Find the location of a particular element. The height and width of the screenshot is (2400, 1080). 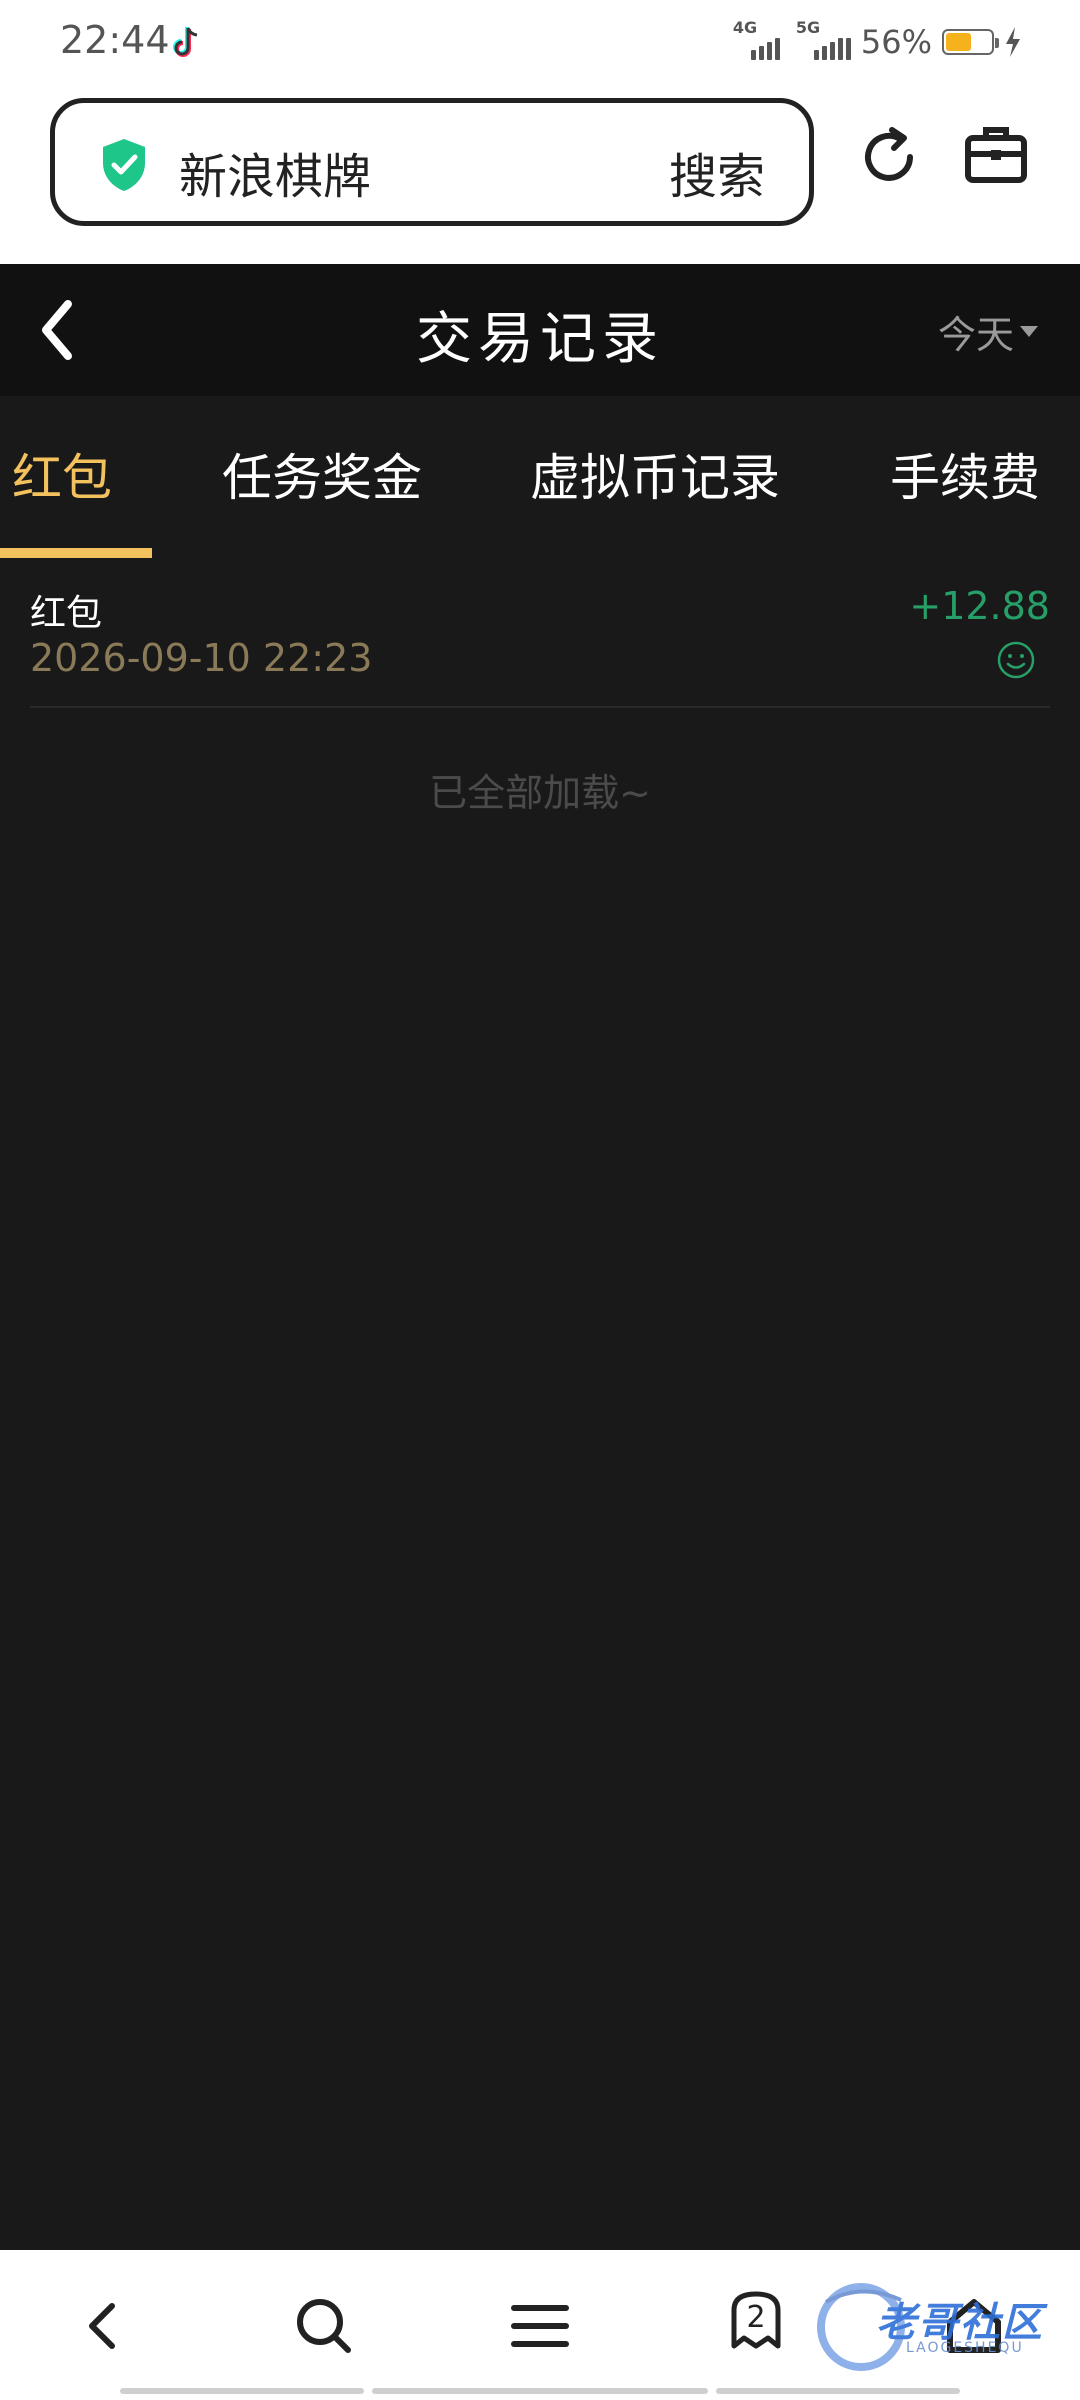

charging-icon is located at coordinates (1013, 42).